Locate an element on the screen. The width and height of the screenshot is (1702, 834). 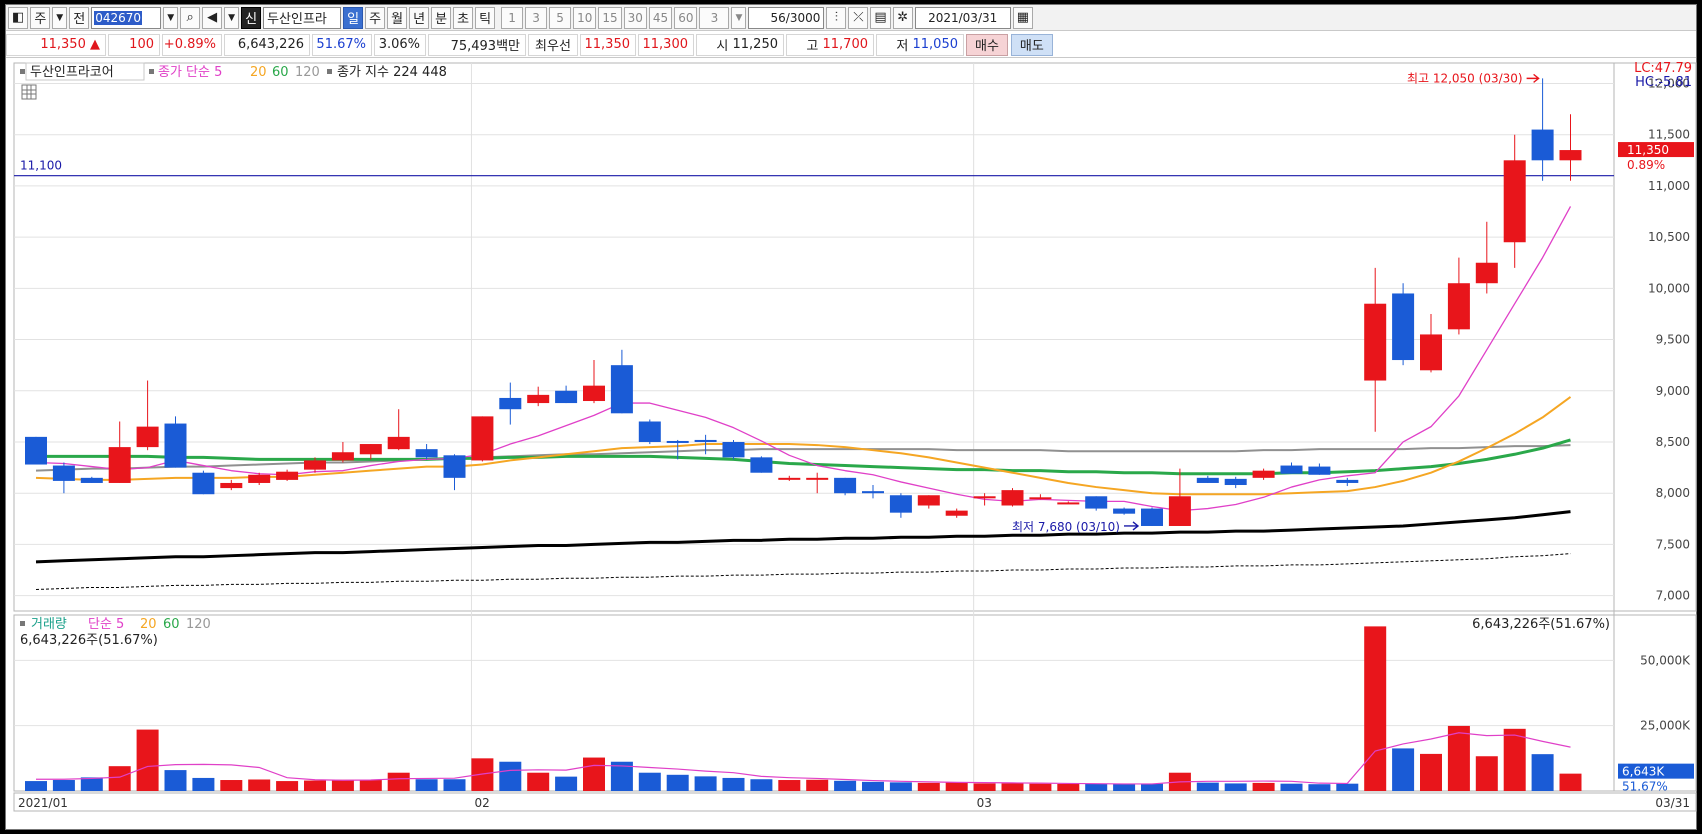
speaker-dropdown-icon: ▼ is located at coordinates (232, 17).